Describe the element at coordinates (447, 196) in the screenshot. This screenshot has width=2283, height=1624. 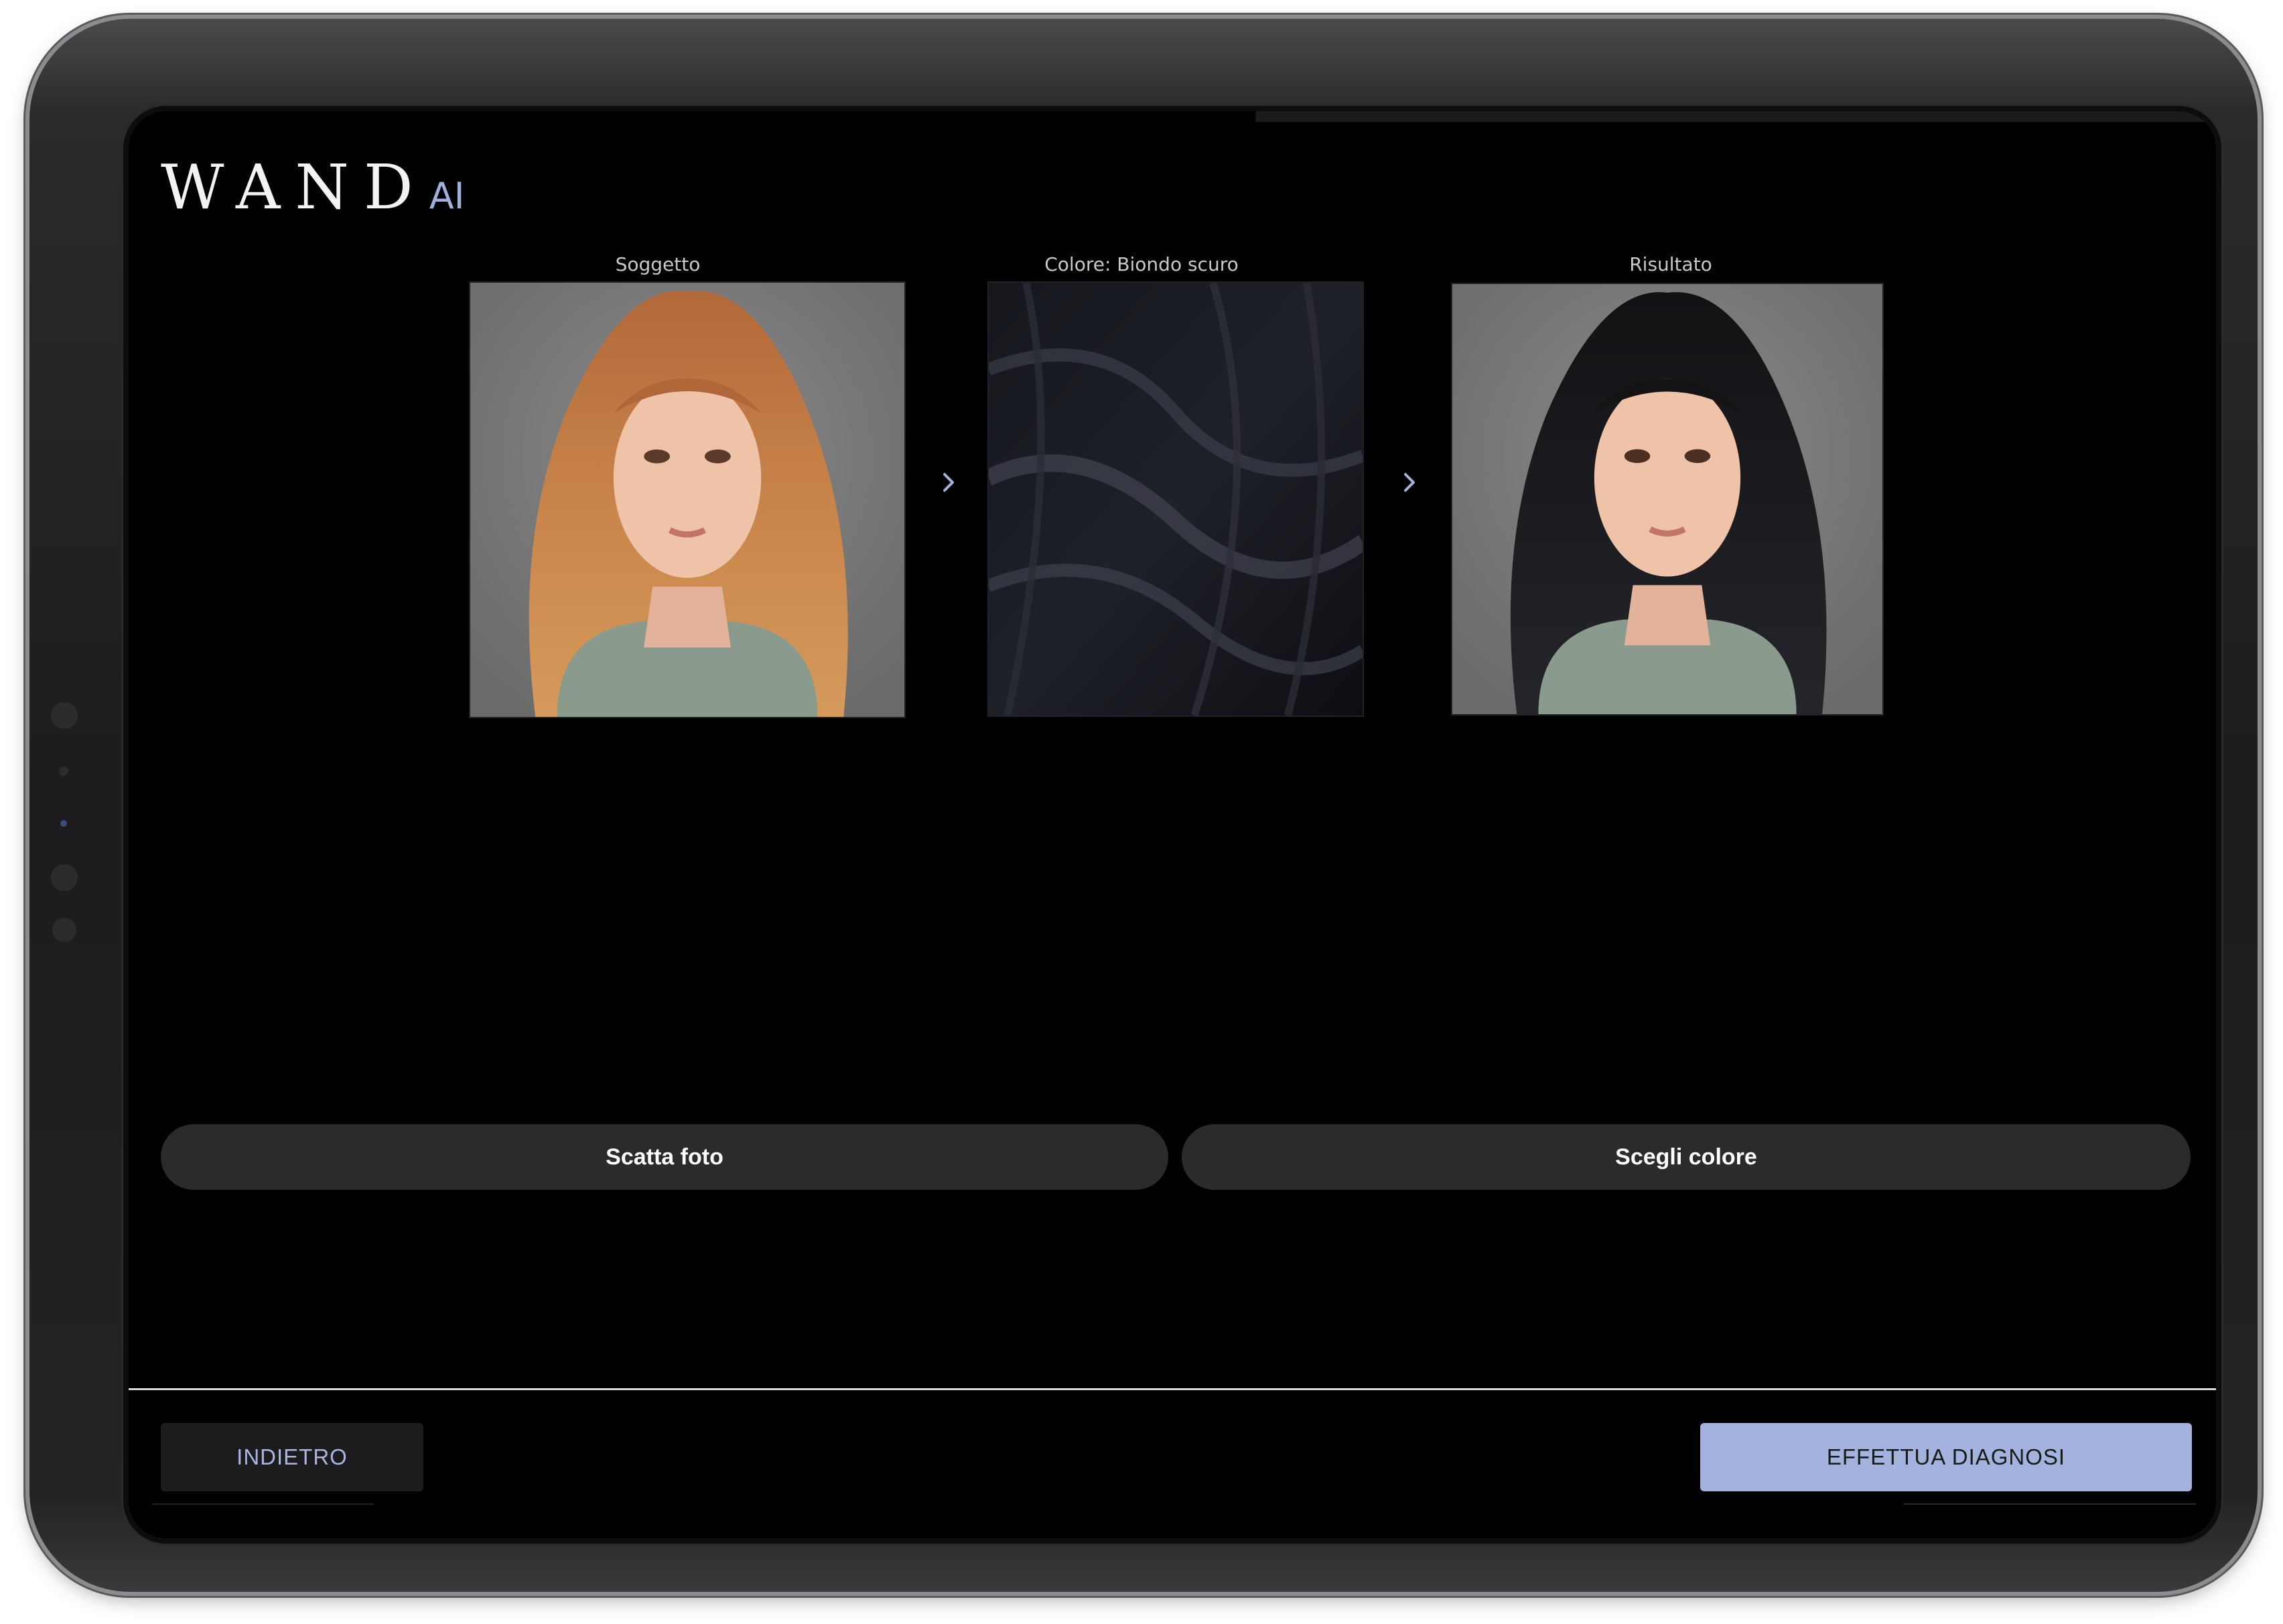
I see `brand-suffix: AI` at that location.